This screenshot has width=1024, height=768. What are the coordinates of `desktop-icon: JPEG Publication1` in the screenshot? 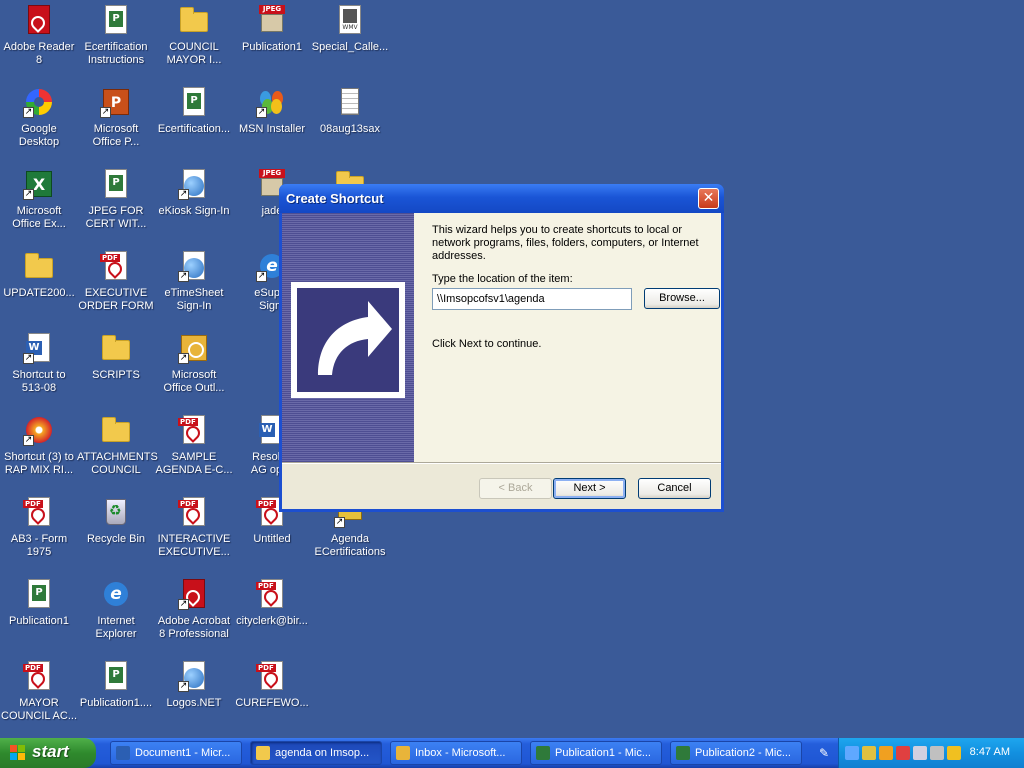 It's located at (272, 42).